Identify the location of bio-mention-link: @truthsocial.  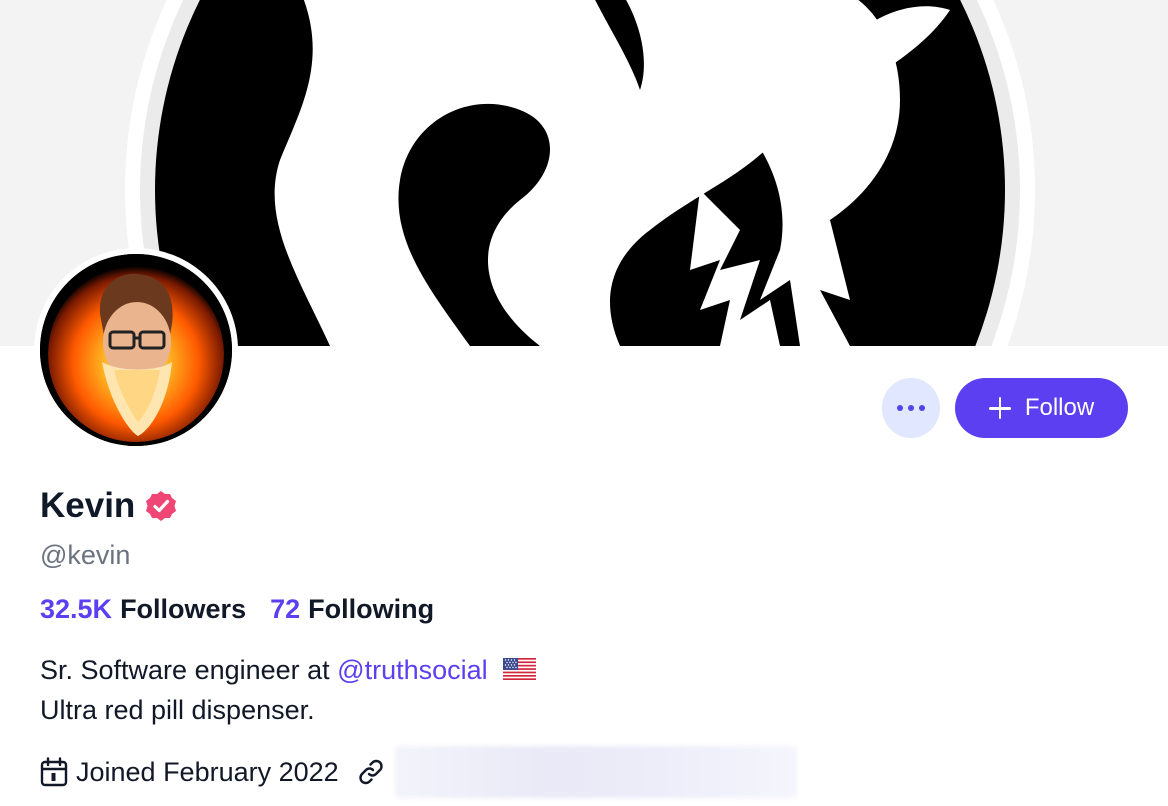
(412, 670).